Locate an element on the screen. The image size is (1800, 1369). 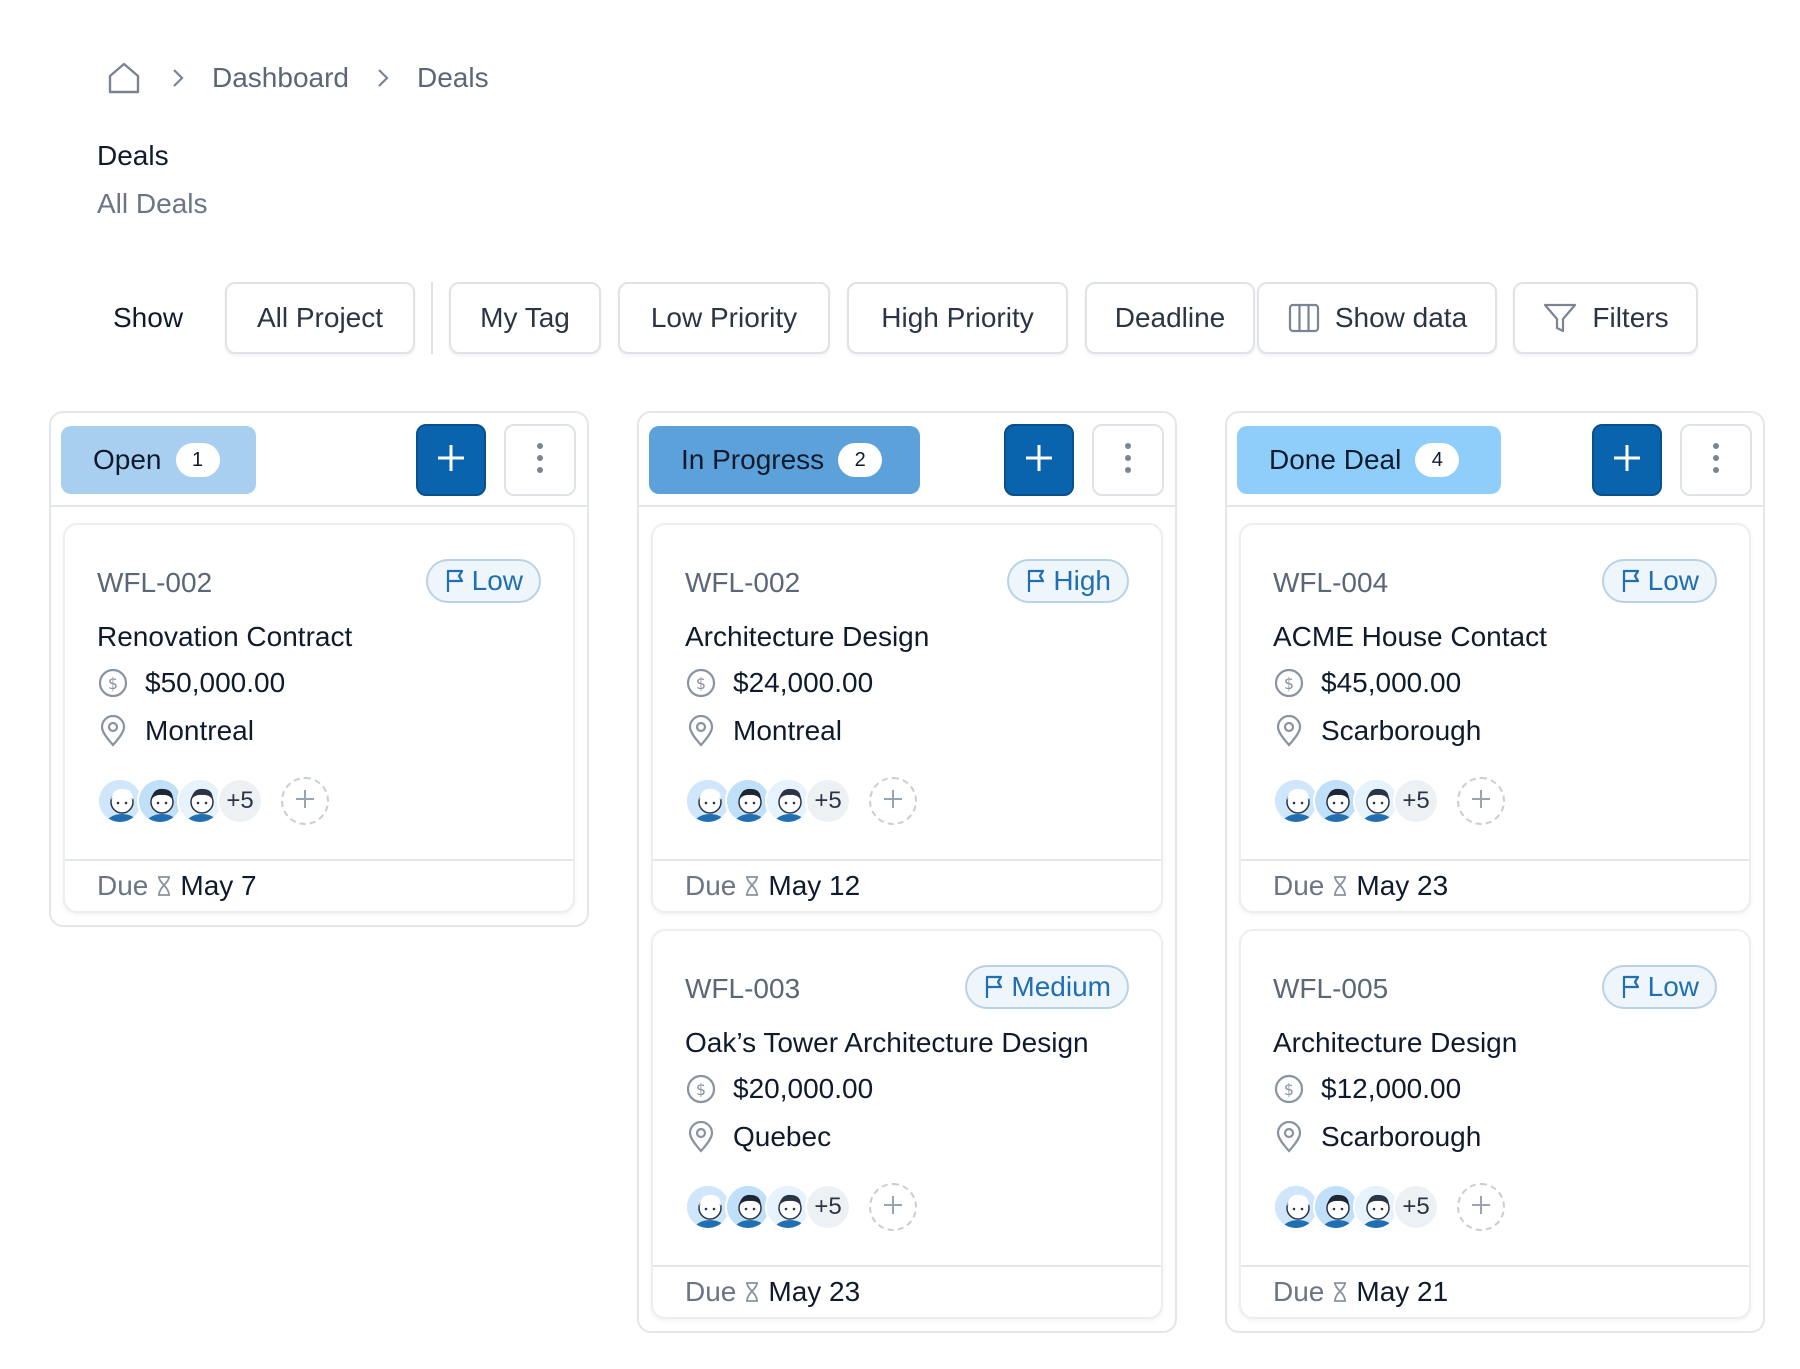
home-icon is located at coordinates (124, 78).